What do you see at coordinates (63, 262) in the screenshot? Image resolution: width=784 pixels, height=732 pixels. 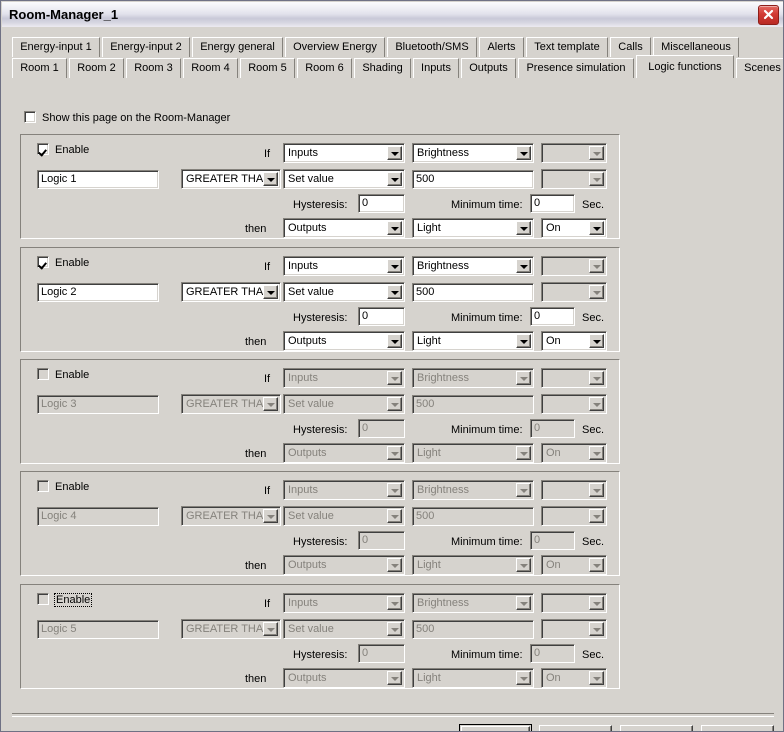 I see `enable-checkbox-row-2: Enable` at bounding box center [63, 262].